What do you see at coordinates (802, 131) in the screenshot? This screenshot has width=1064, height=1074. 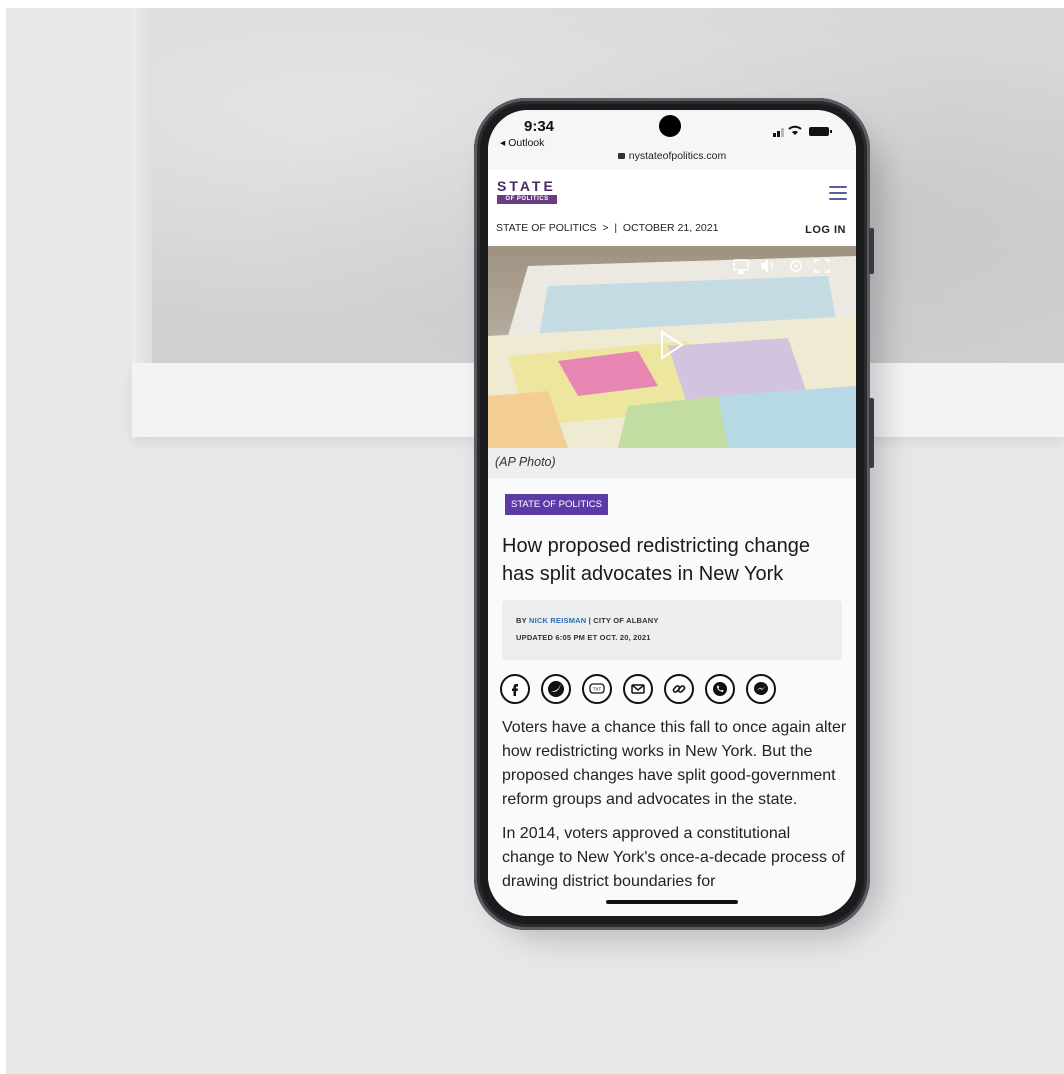 I see `status-icons` at bounding box center [802, 131].